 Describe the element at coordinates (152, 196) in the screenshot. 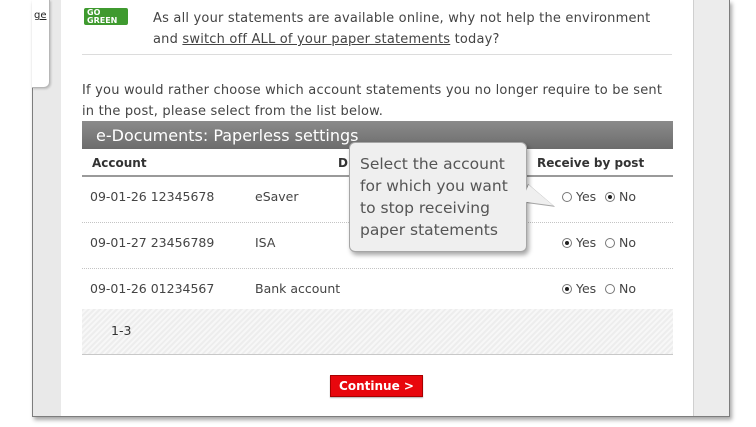

I see `account-number: 09-01-26 12345678` at that location.